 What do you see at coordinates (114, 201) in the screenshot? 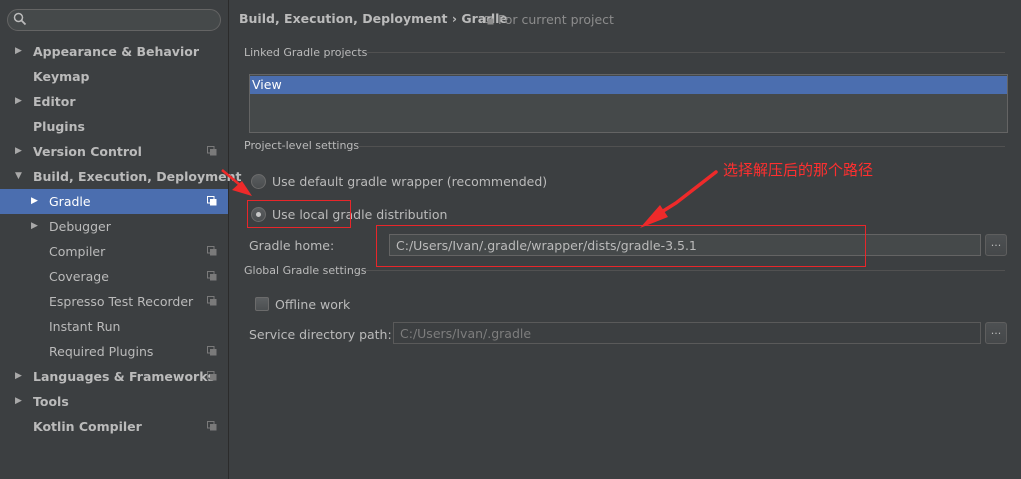
I see `sidebar-item: ▶ Gradle` at bounding box center [114, 201].